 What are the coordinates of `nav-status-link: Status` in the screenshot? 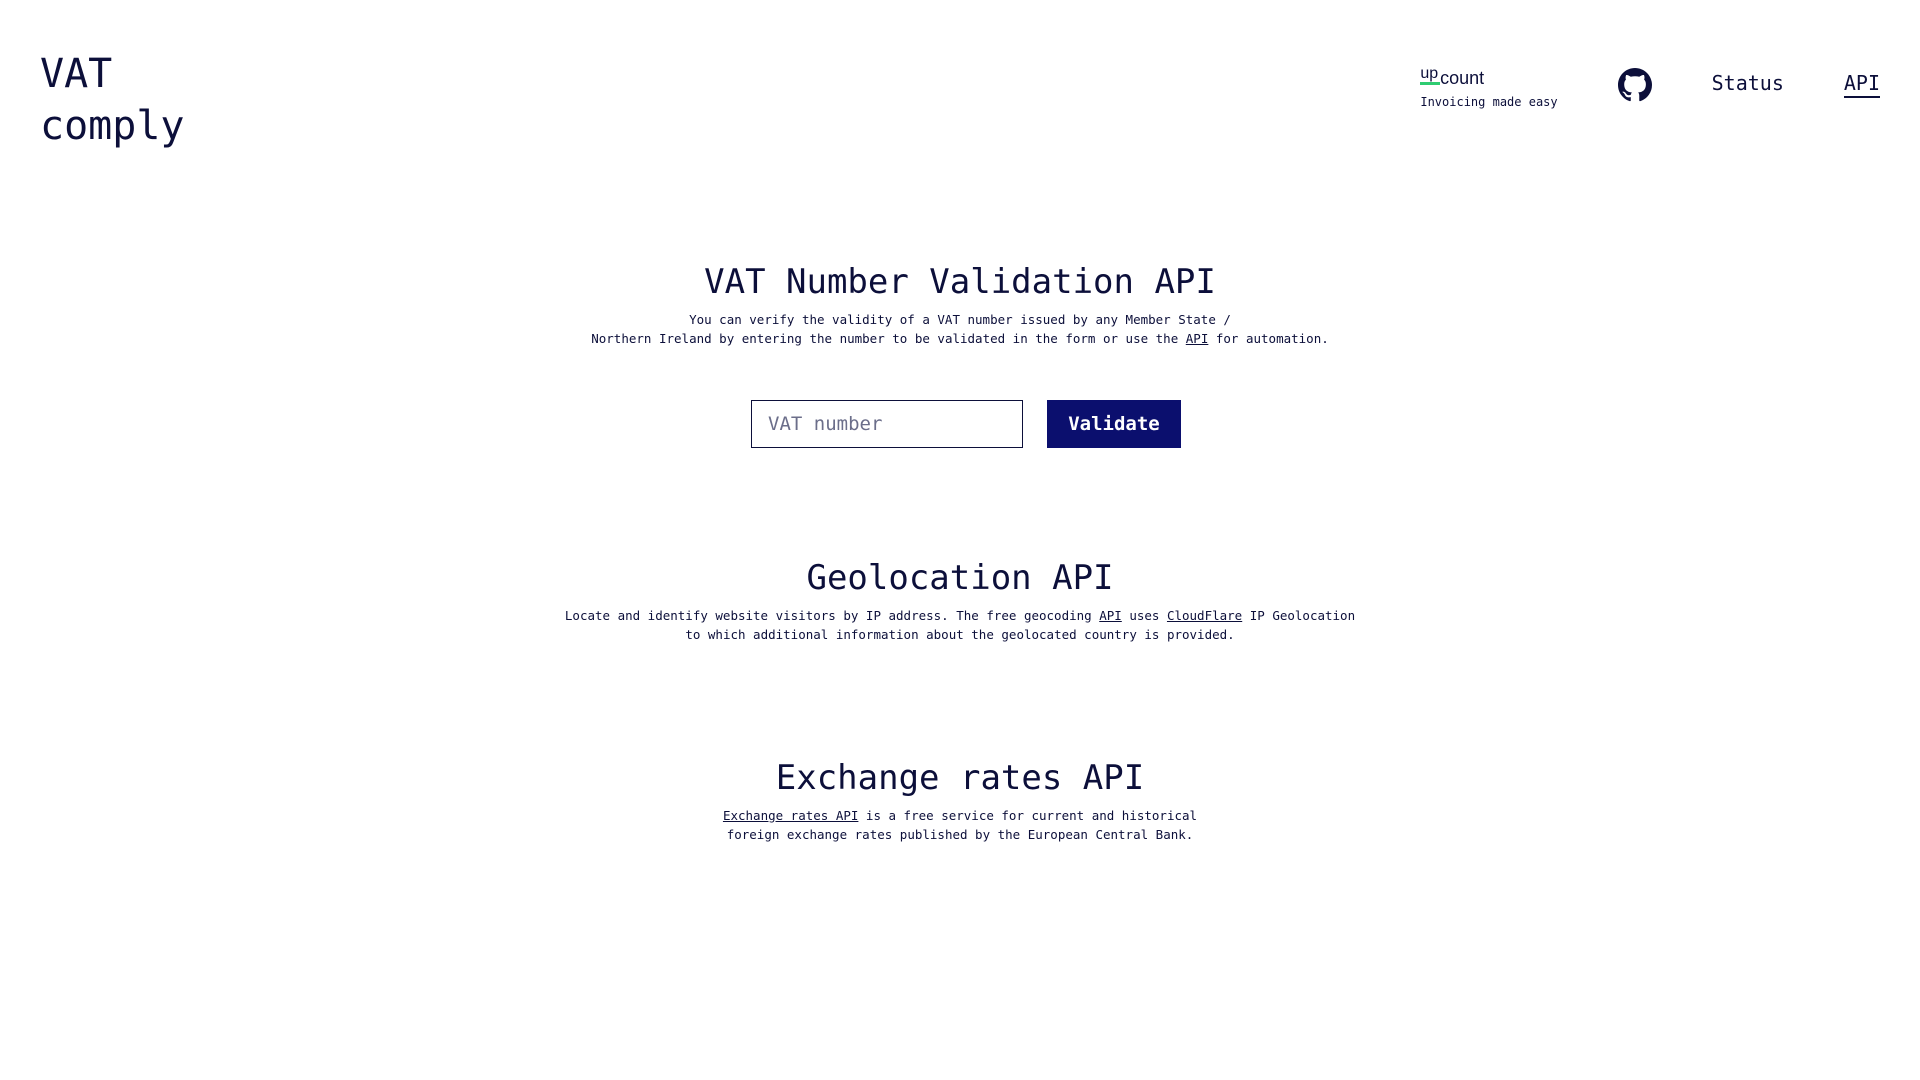 It's located at (1748, 83).